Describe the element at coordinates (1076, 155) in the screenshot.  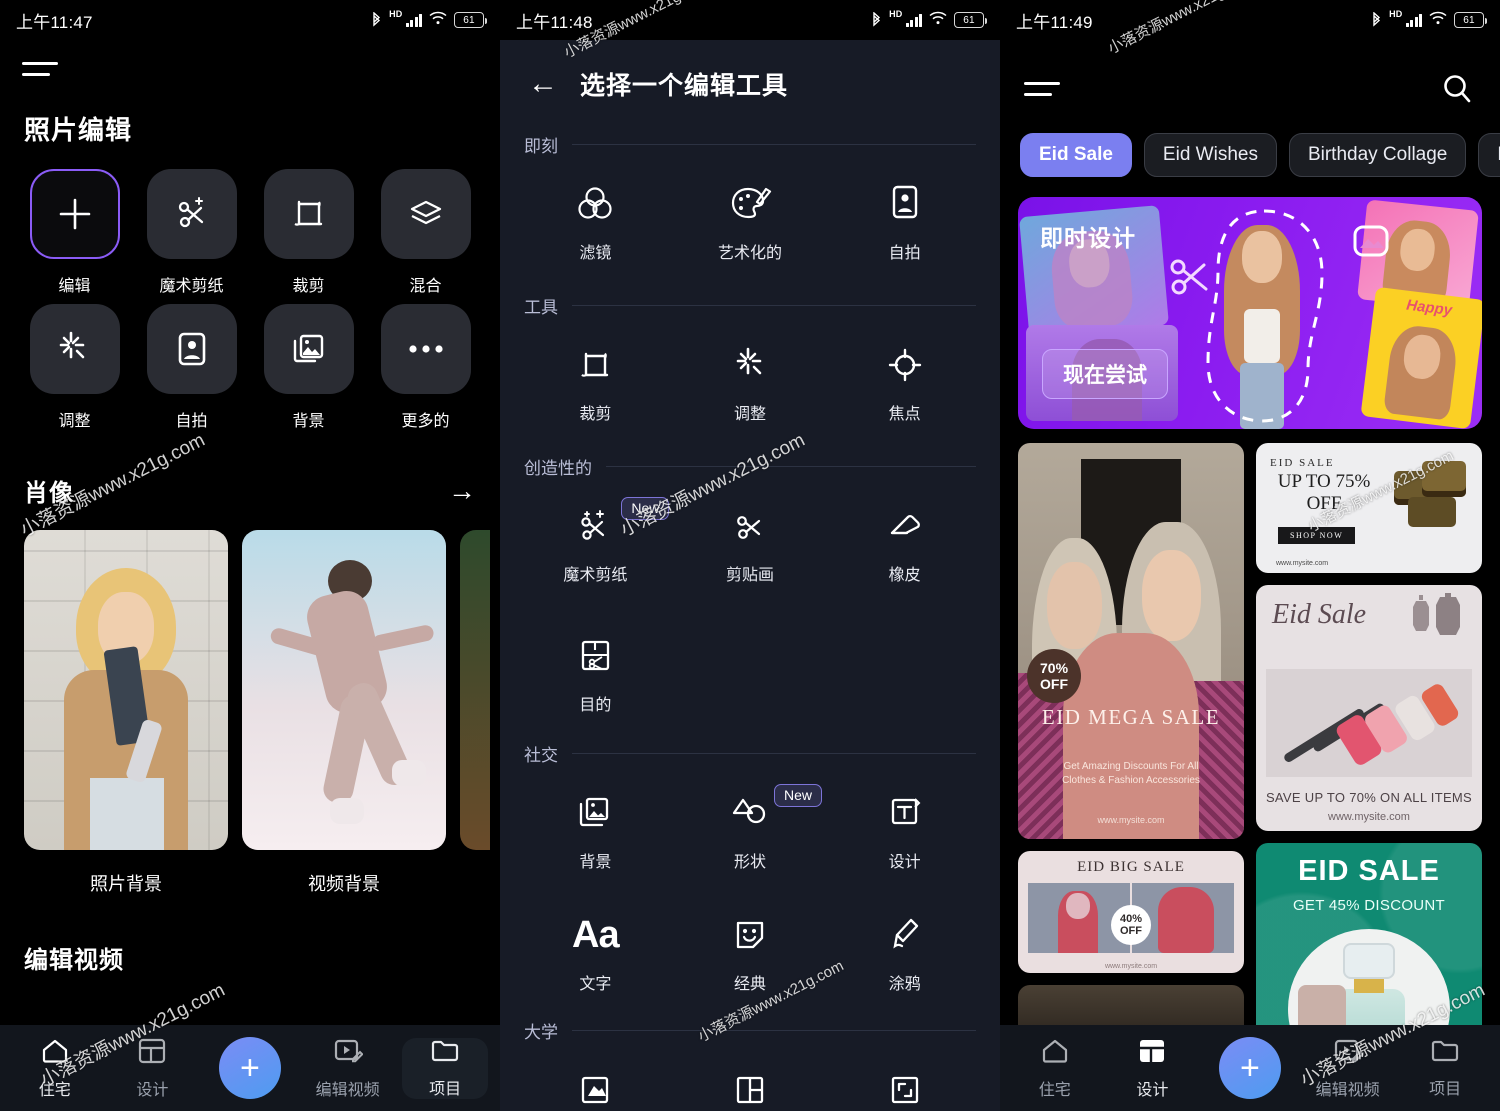
I see `tab-eid-sale: Eid Sale` at that location.